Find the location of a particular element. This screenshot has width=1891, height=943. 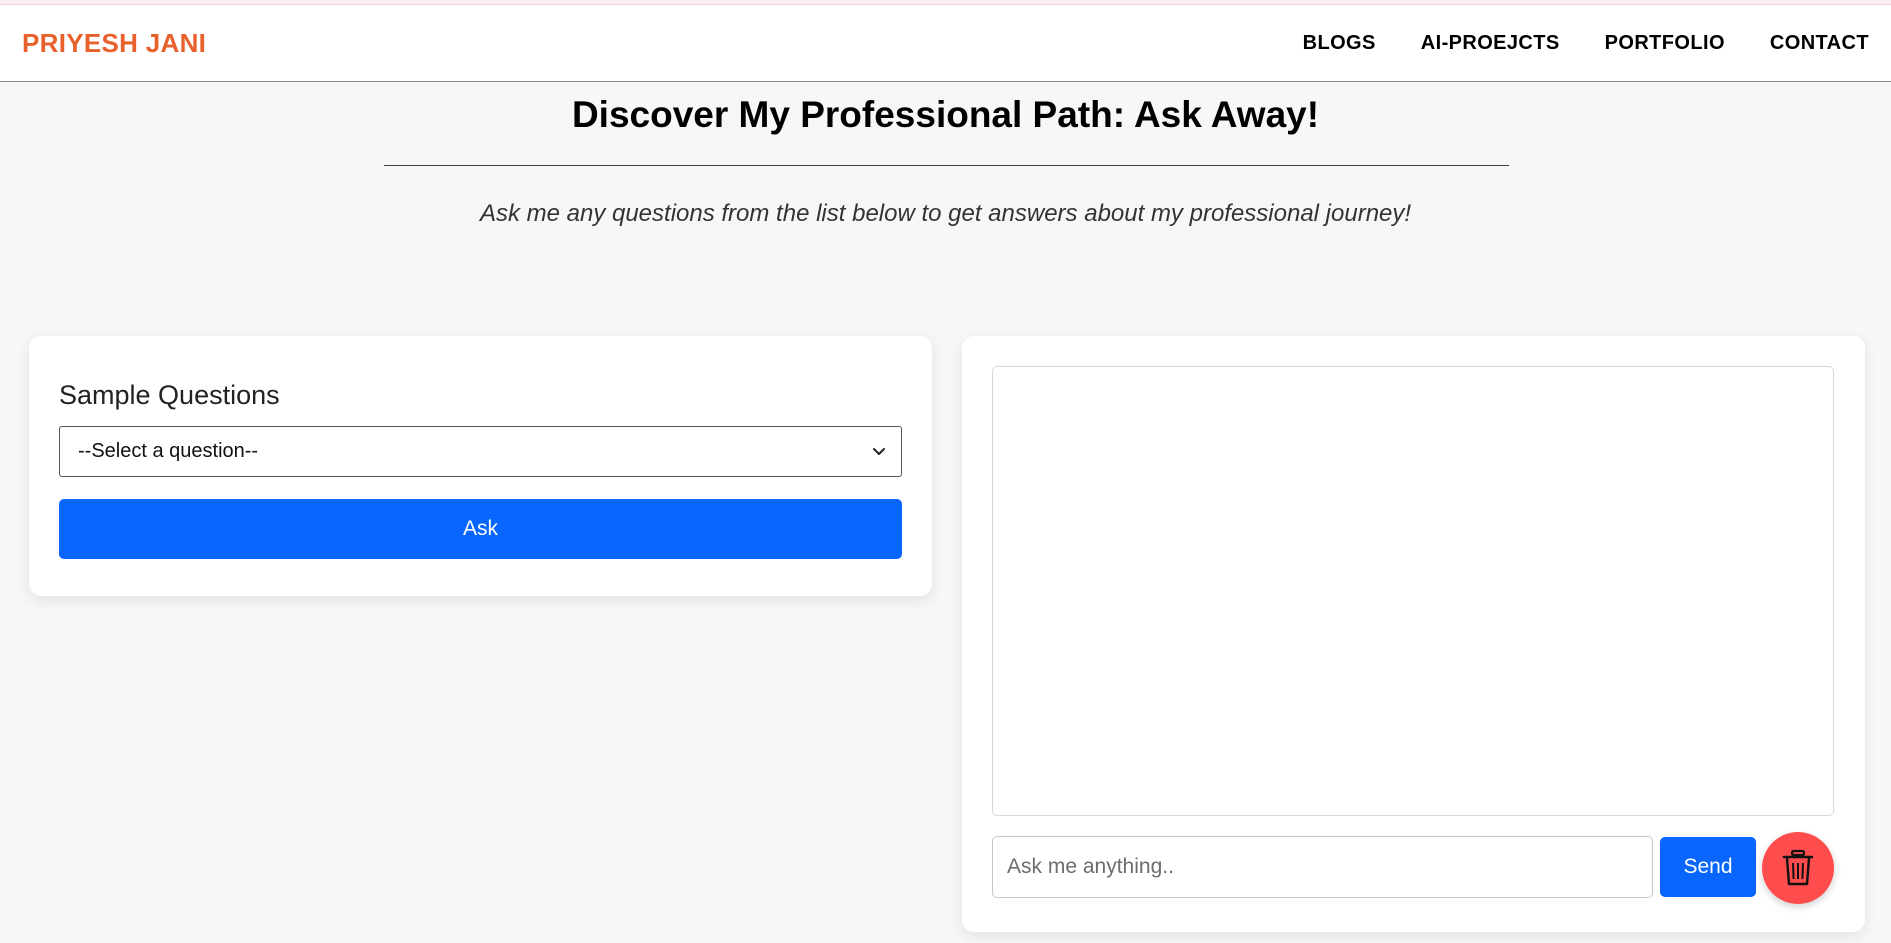

nav-links: BLOGS AI-PROEJCTS PORTFOLIO CONTACT is located at coordinates (1586, 43).